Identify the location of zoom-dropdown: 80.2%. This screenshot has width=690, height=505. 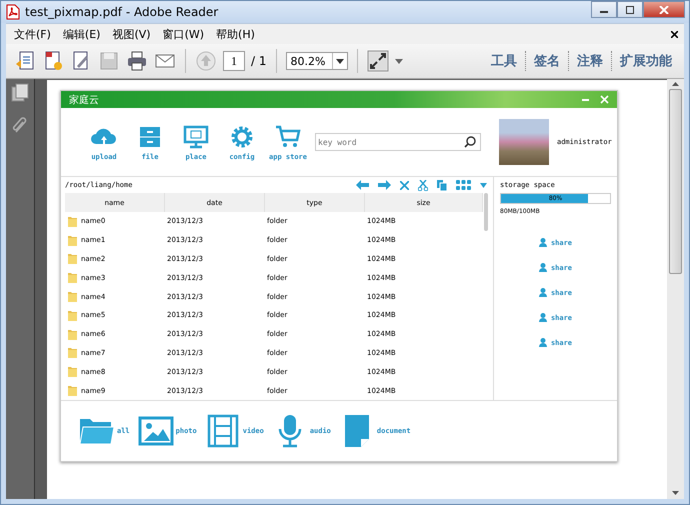
(317, 61).